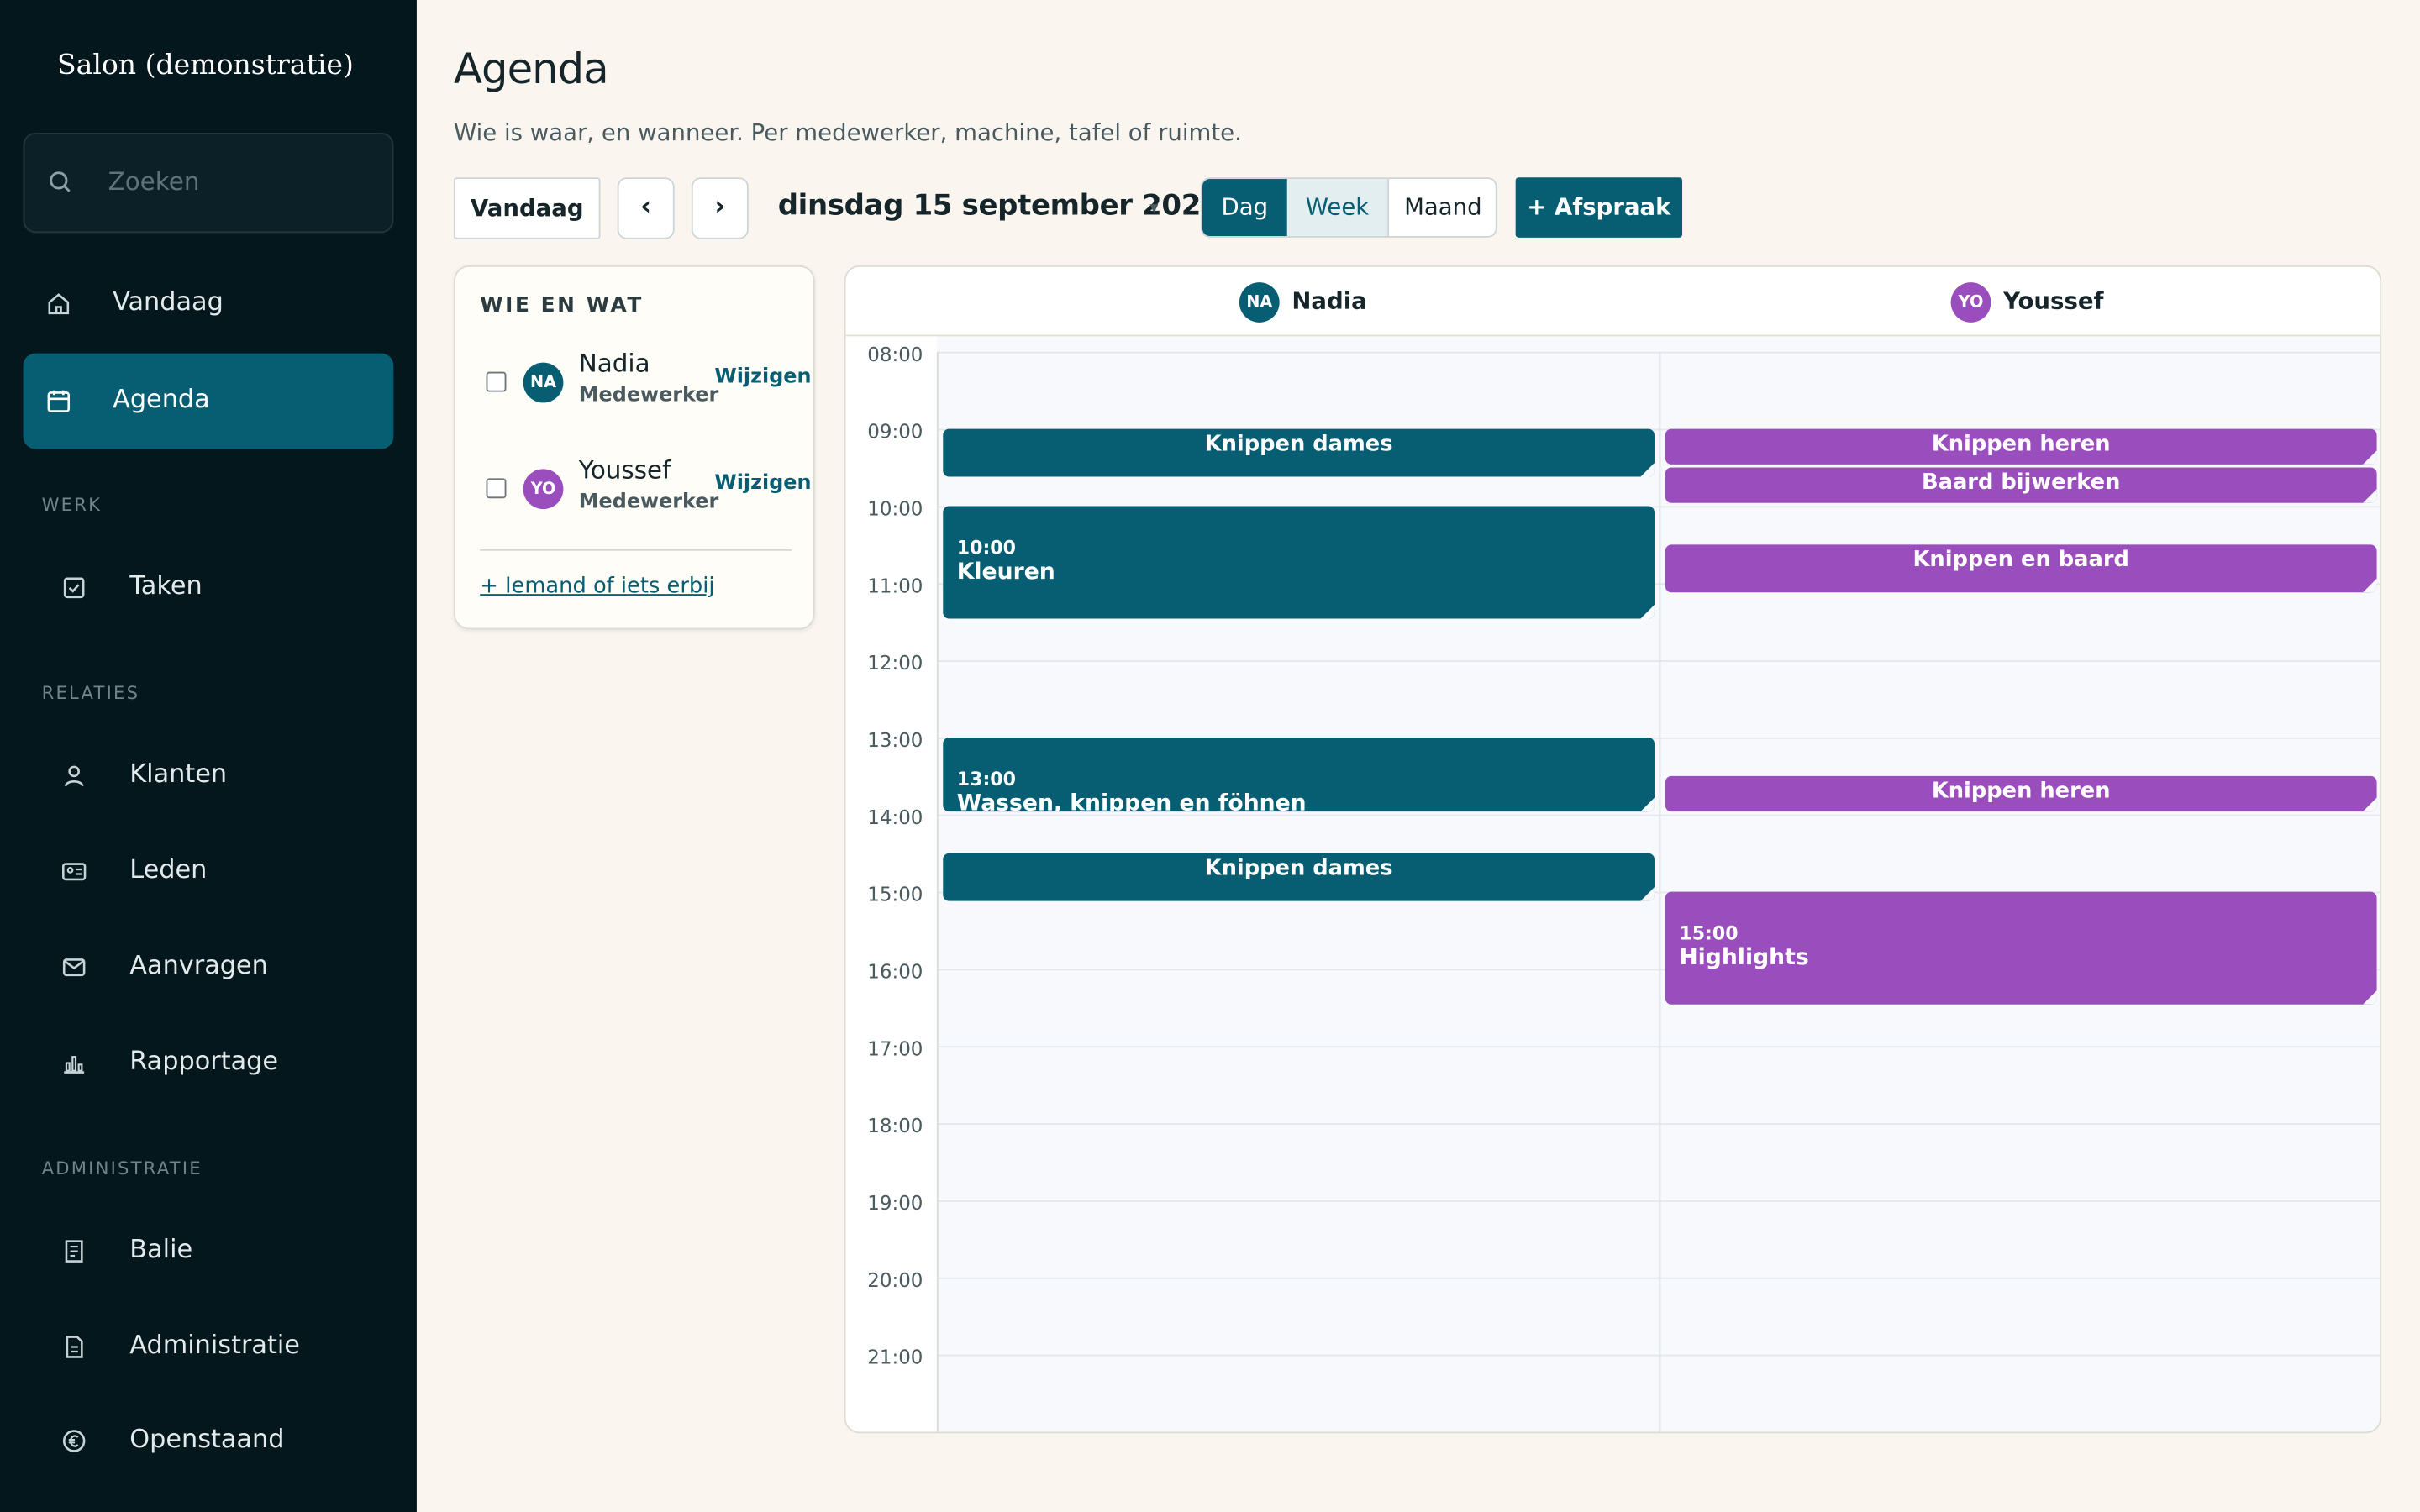 The height and width of the screenshot is (1512, 2420). I want to click on time-label: 21:00, so click(895, 1357).